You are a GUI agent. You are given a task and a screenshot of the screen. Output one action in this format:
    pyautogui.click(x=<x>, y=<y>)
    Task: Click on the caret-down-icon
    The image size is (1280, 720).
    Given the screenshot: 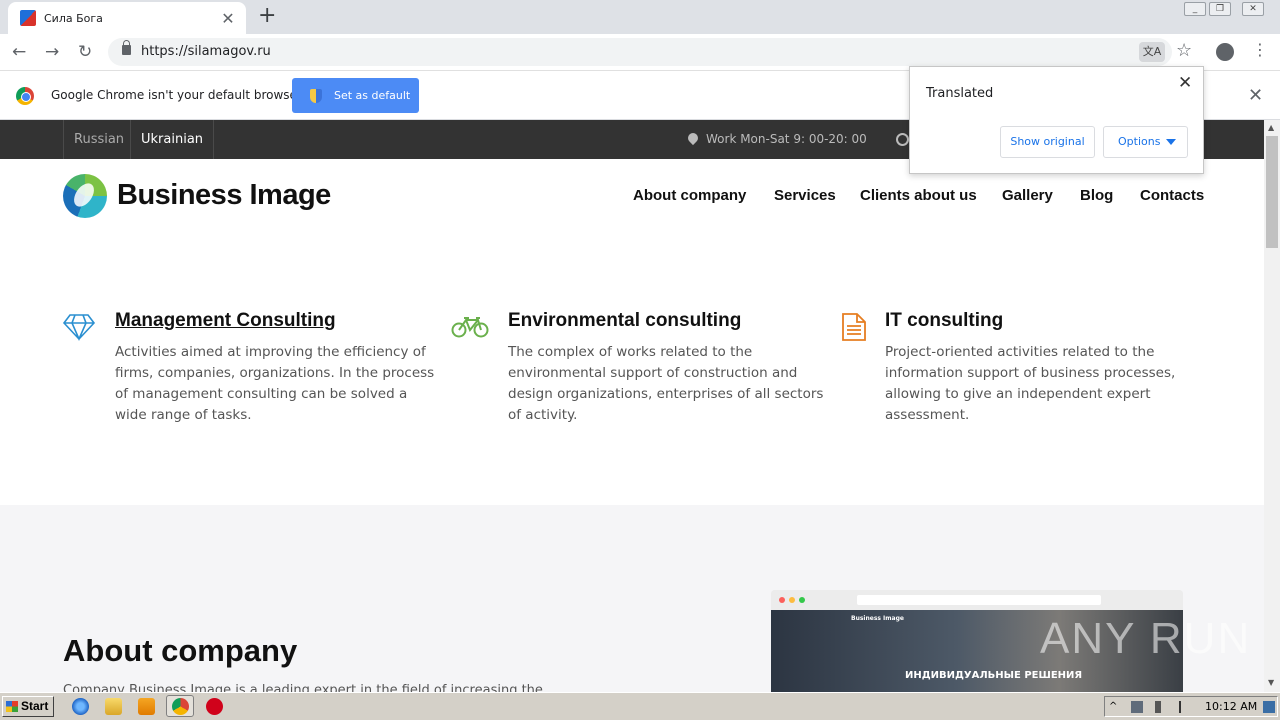 What is the action you would take?
    pyautogui.click(x=1171, y=142)
    